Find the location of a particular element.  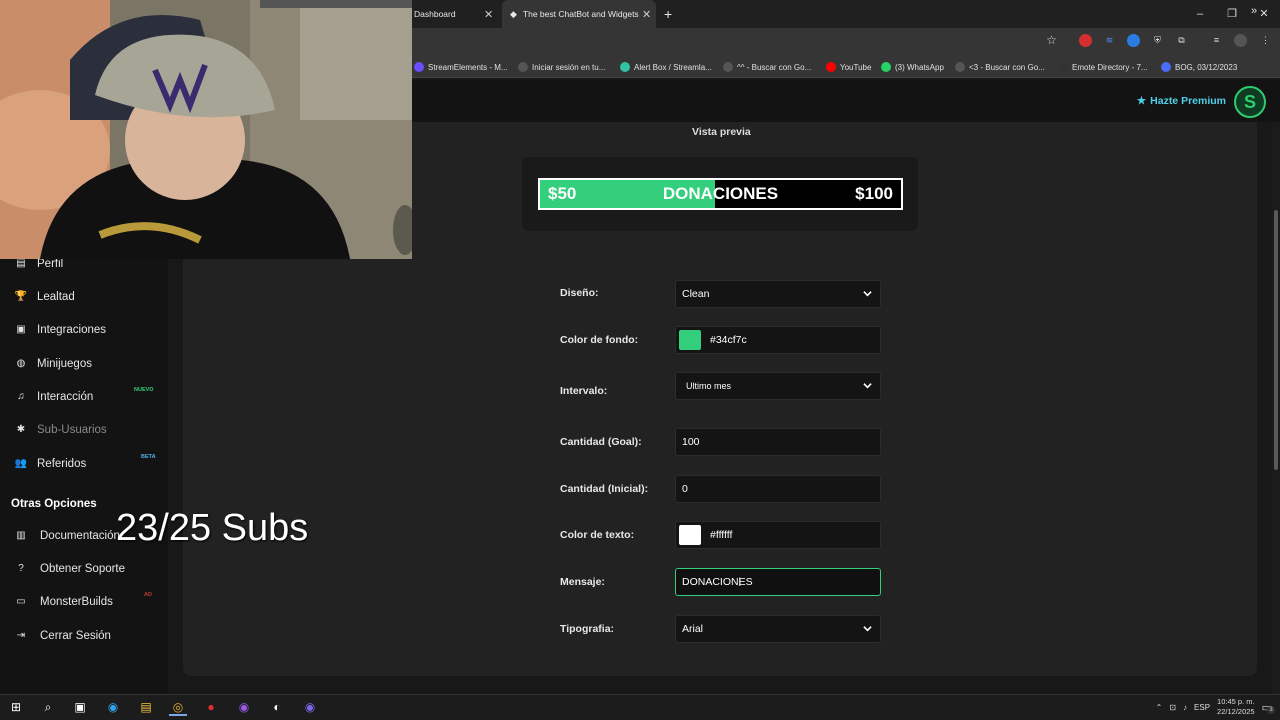

avatar is located at coordinates (1240, 40).